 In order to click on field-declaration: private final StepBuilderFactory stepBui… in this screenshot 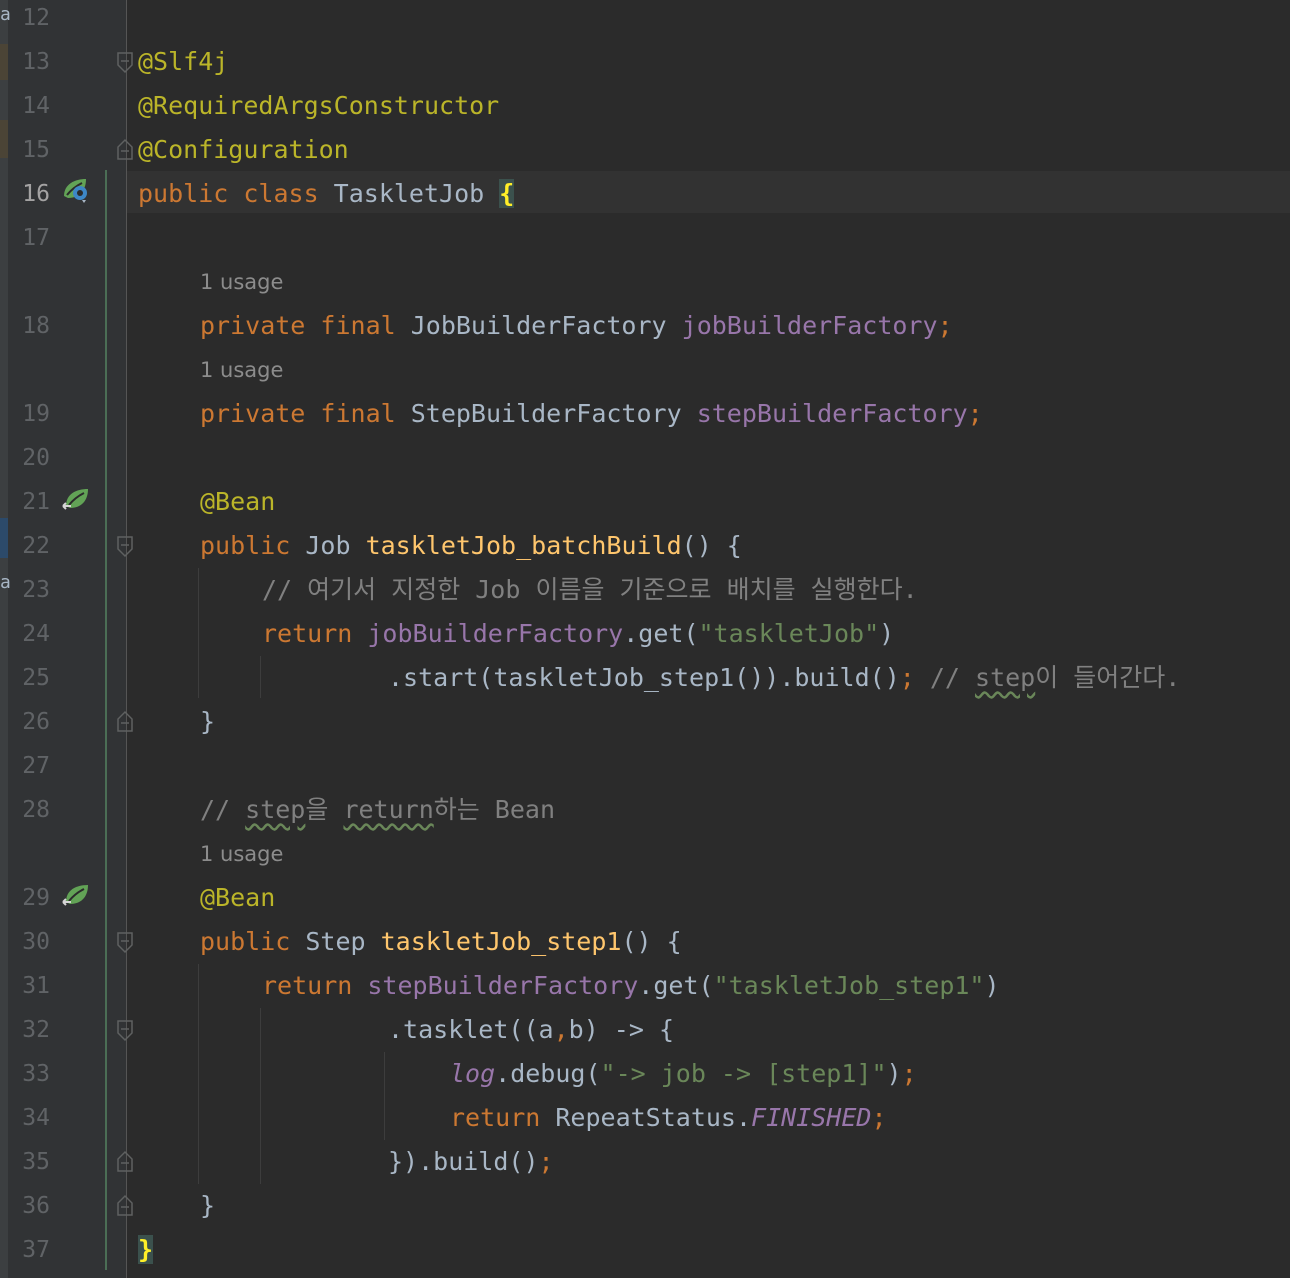, I will do `click(591, 414)`.